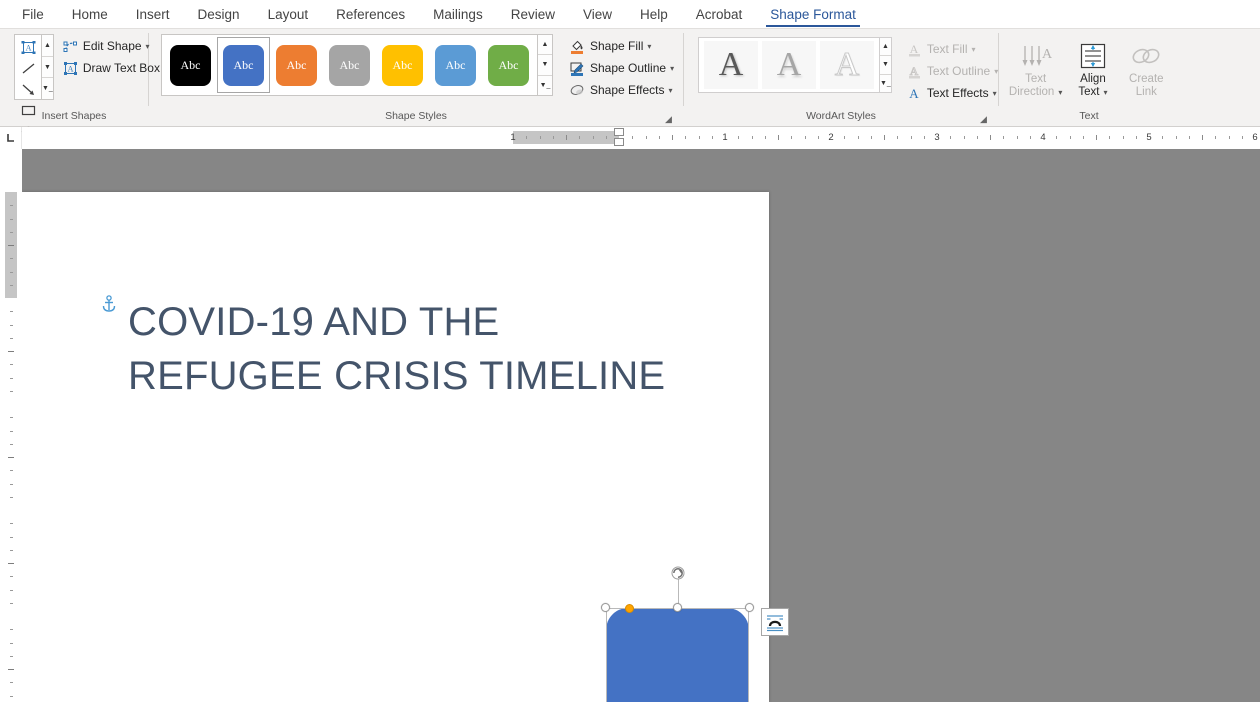  I want to click on shape-style-gold: Abc, so click(402, 65).